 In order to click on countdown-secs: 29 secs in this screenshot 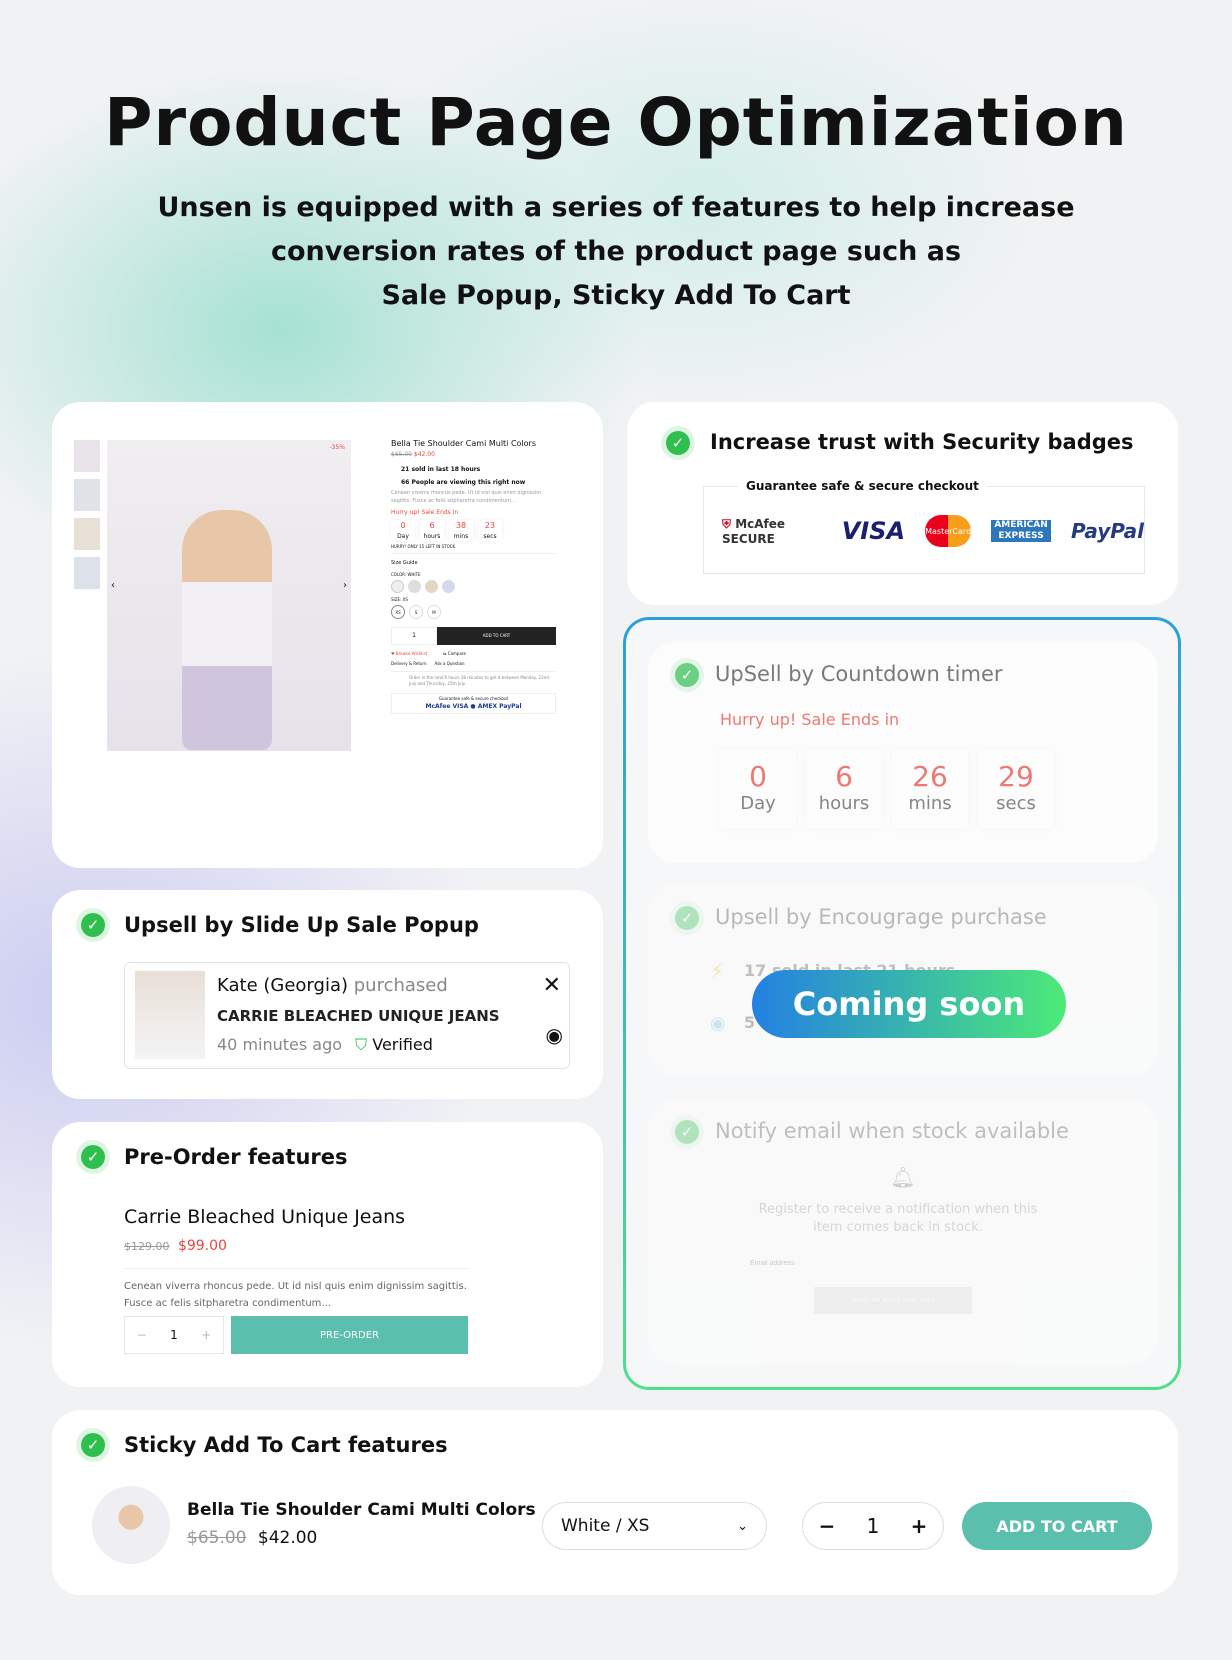, I will do `click(1016, 789)`.